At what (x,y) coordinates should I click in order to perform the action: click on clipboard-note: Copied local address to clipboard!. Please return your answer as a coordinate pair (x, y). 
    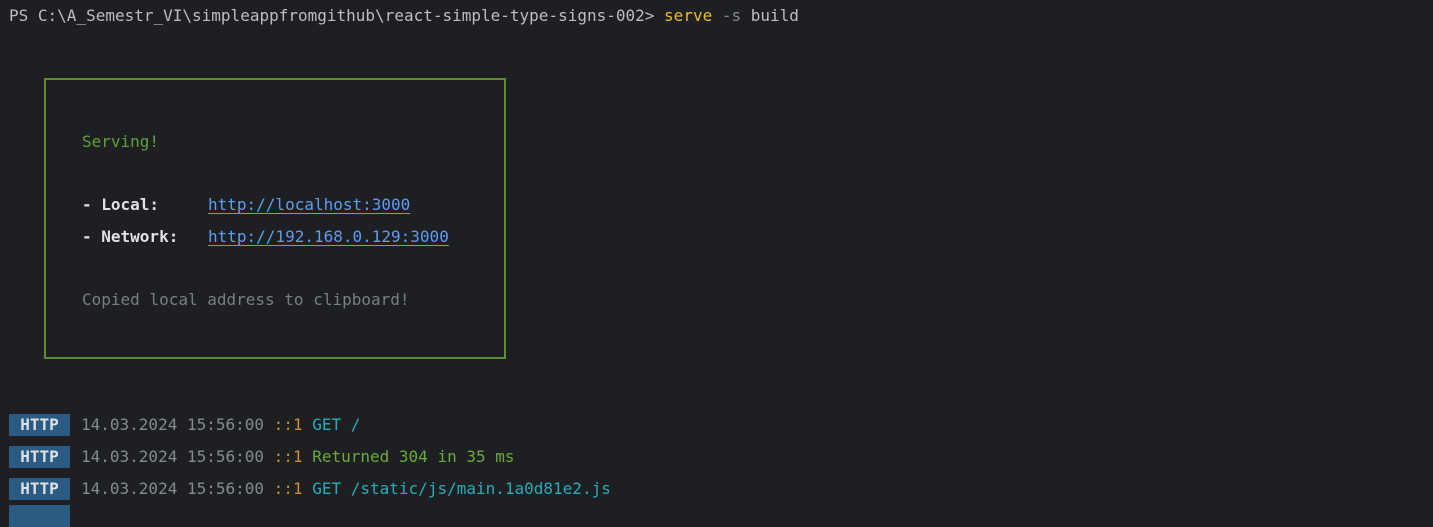
    Looking at the image, I should click on (246, 299).